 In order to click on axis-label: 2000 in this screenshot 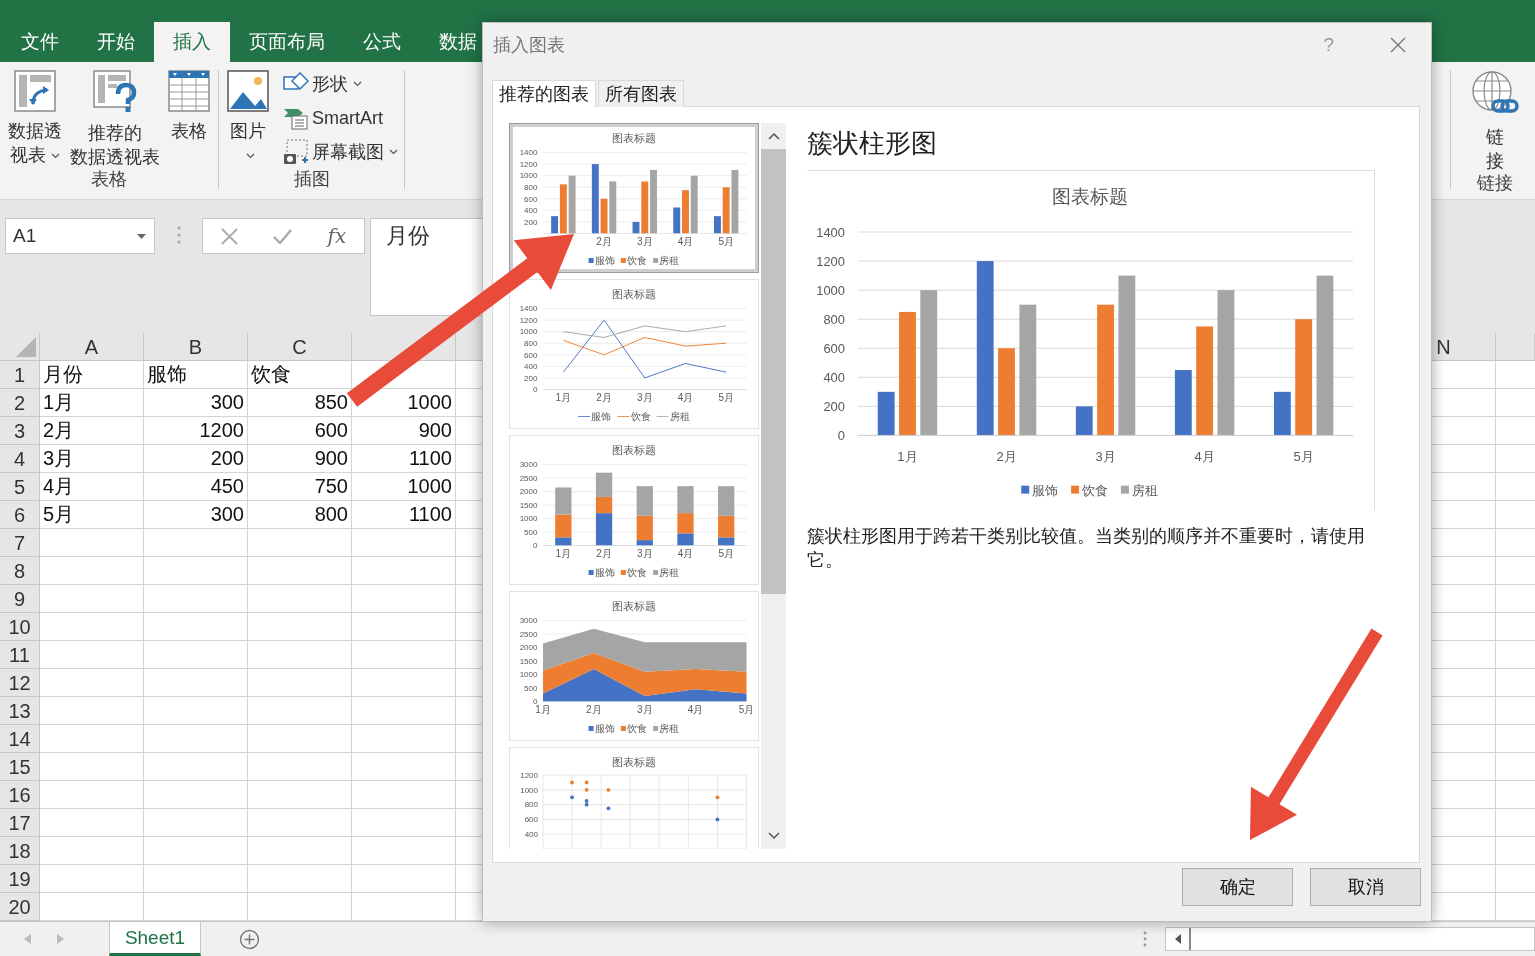, I will do `click(528, 492)`.